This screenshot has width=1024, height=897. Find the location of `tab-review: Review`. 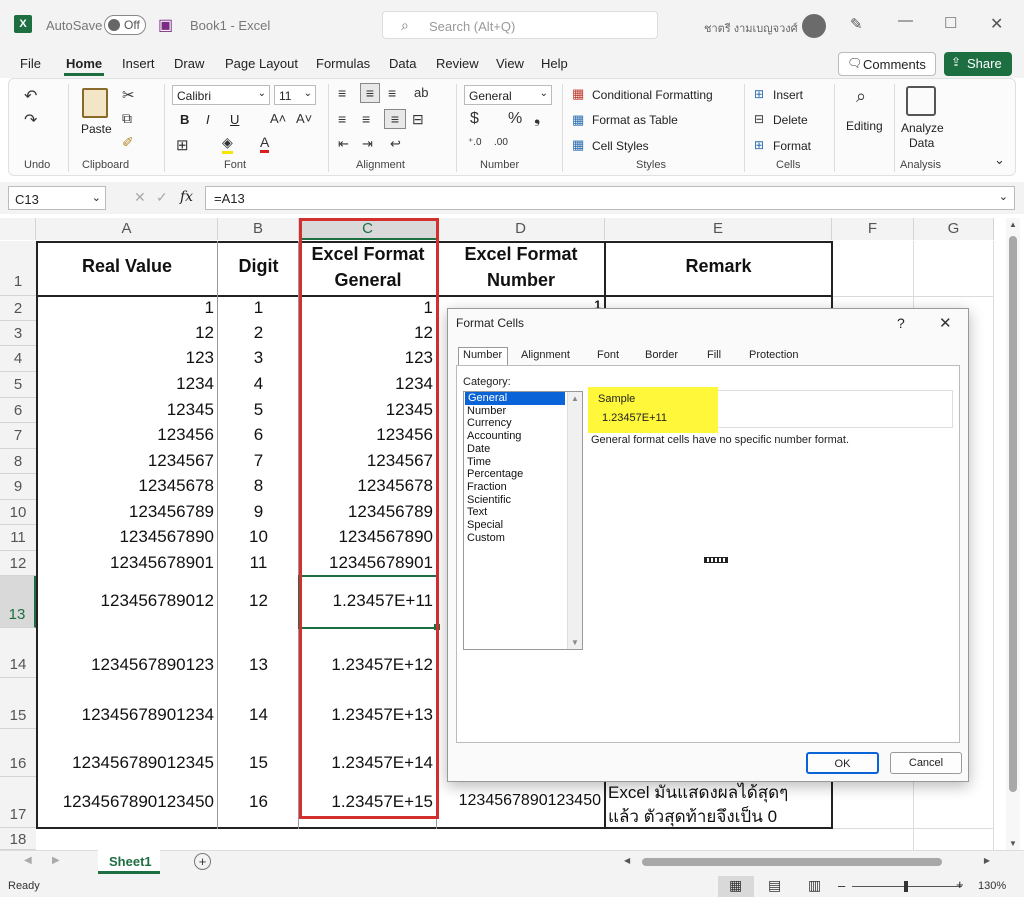

tab-review: Review is located at coordinates (457, 63).